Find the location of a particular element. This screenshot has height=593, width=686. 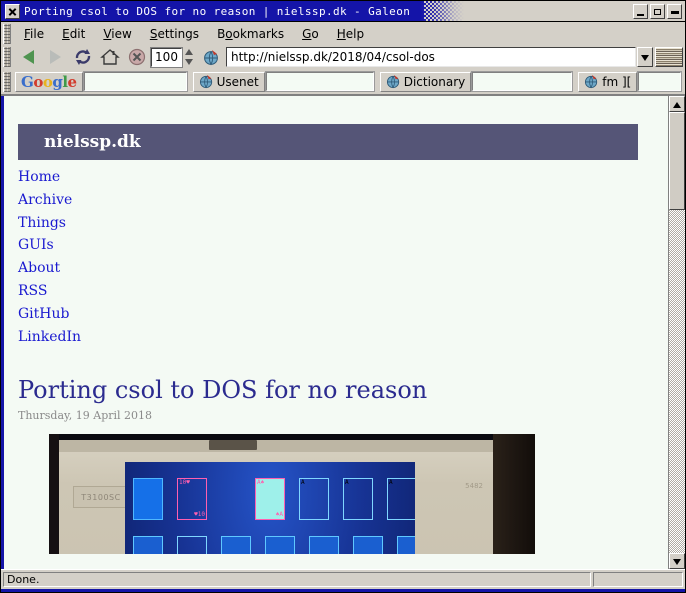

titlebar-filler is located at coordinates (548, 11).